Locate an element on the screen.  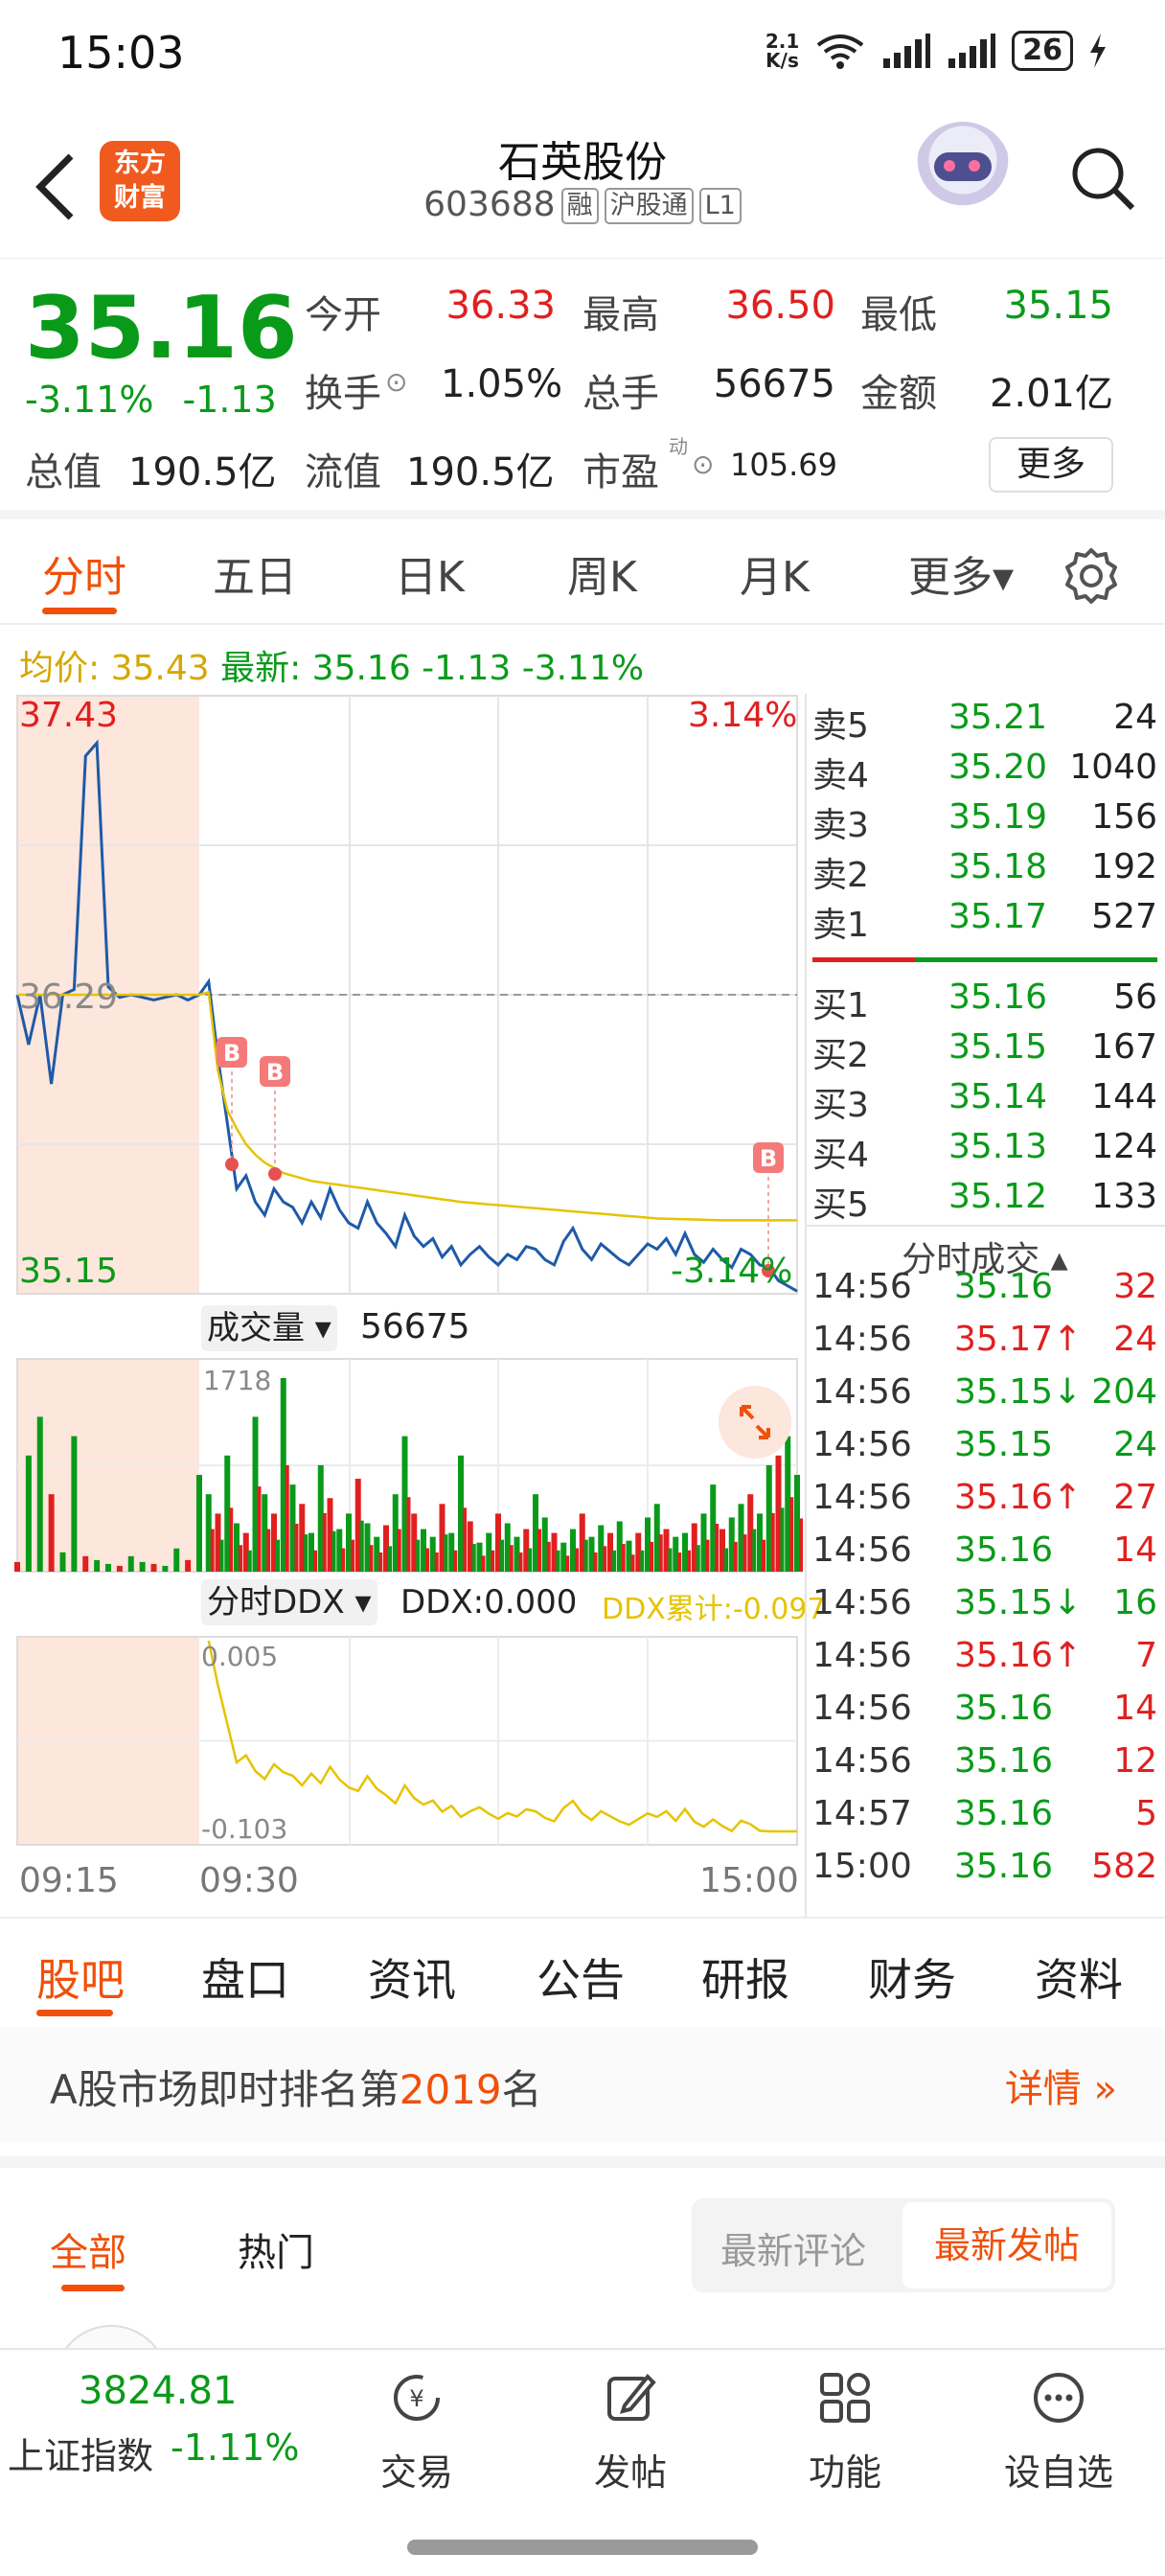
bid-row: 买1 35.16 56 is located at coordinates (985, 1002).